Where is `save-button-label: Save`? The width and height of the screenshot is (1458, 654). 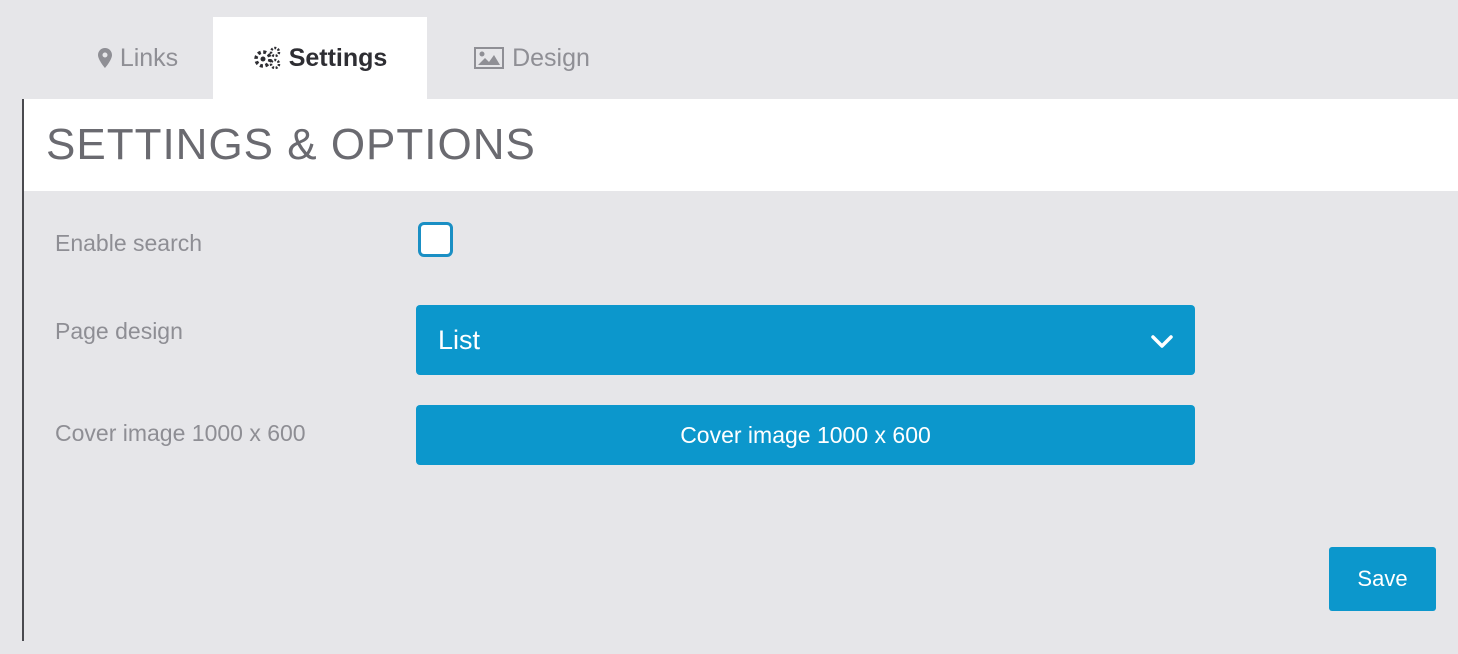 save-button-label: Save is located at coordinates (1382, 578).